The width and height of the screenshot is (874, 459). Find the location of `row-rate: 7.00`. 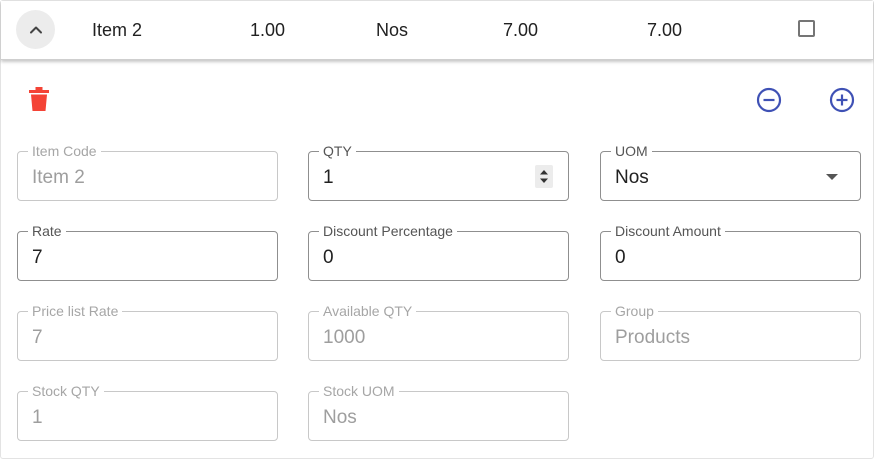

row-rate: 7.00 is located at coordinates (521, 30).